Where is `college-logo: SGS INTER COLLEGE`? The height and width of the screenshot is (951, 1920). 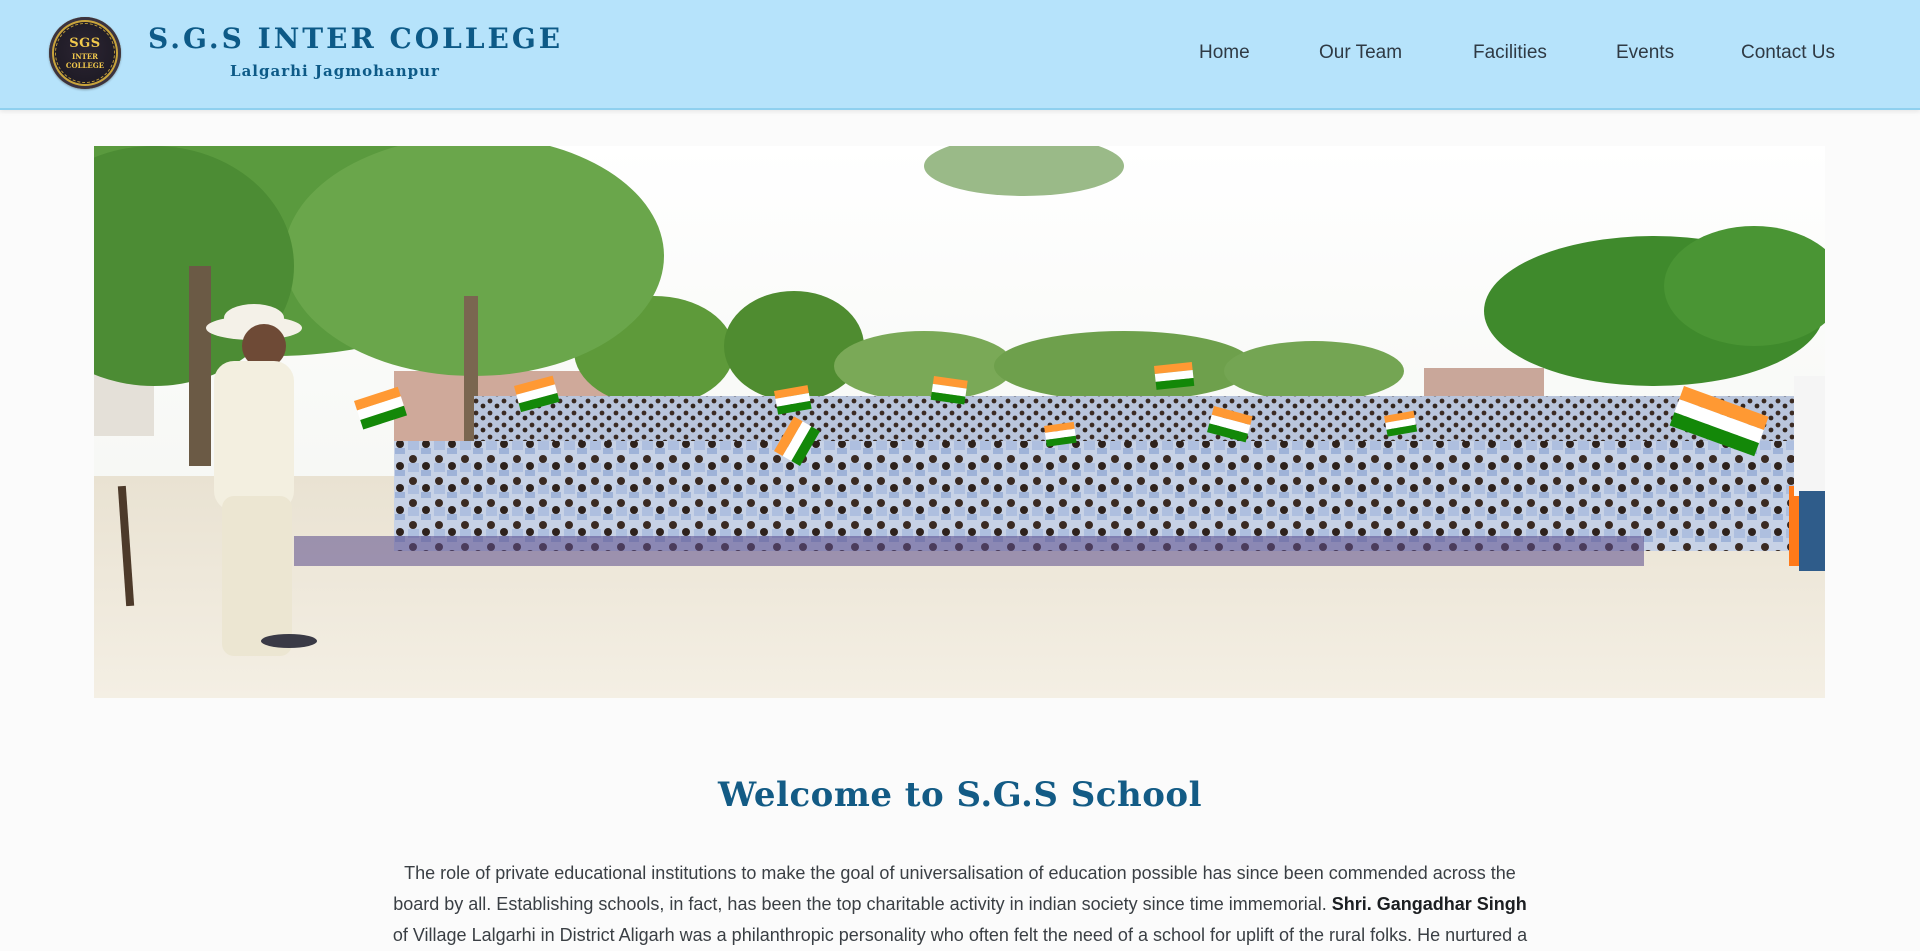 college-logo: SGS INTER COLLEGE is located at coordinates (85, 53).